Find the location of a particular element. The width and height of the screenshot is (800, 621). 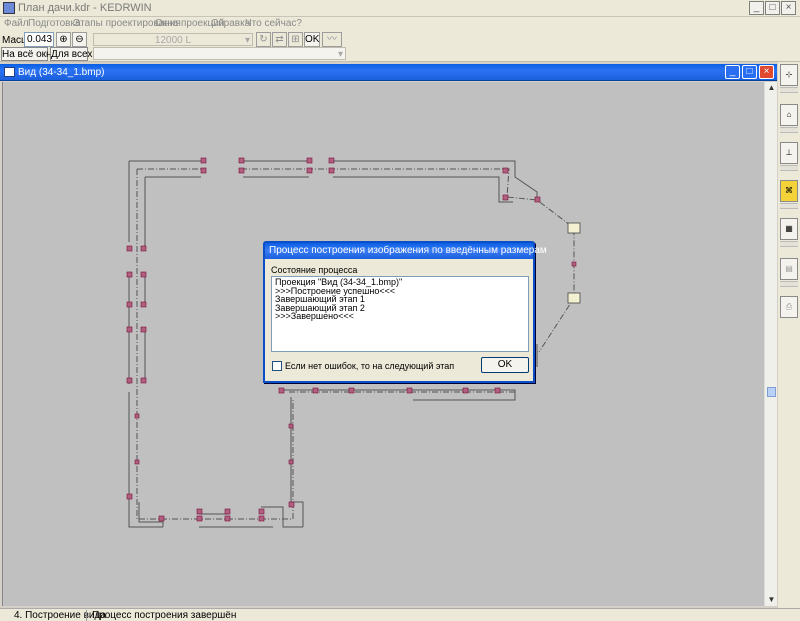

length-value: 12000 L is located at coordinates (173, 40).